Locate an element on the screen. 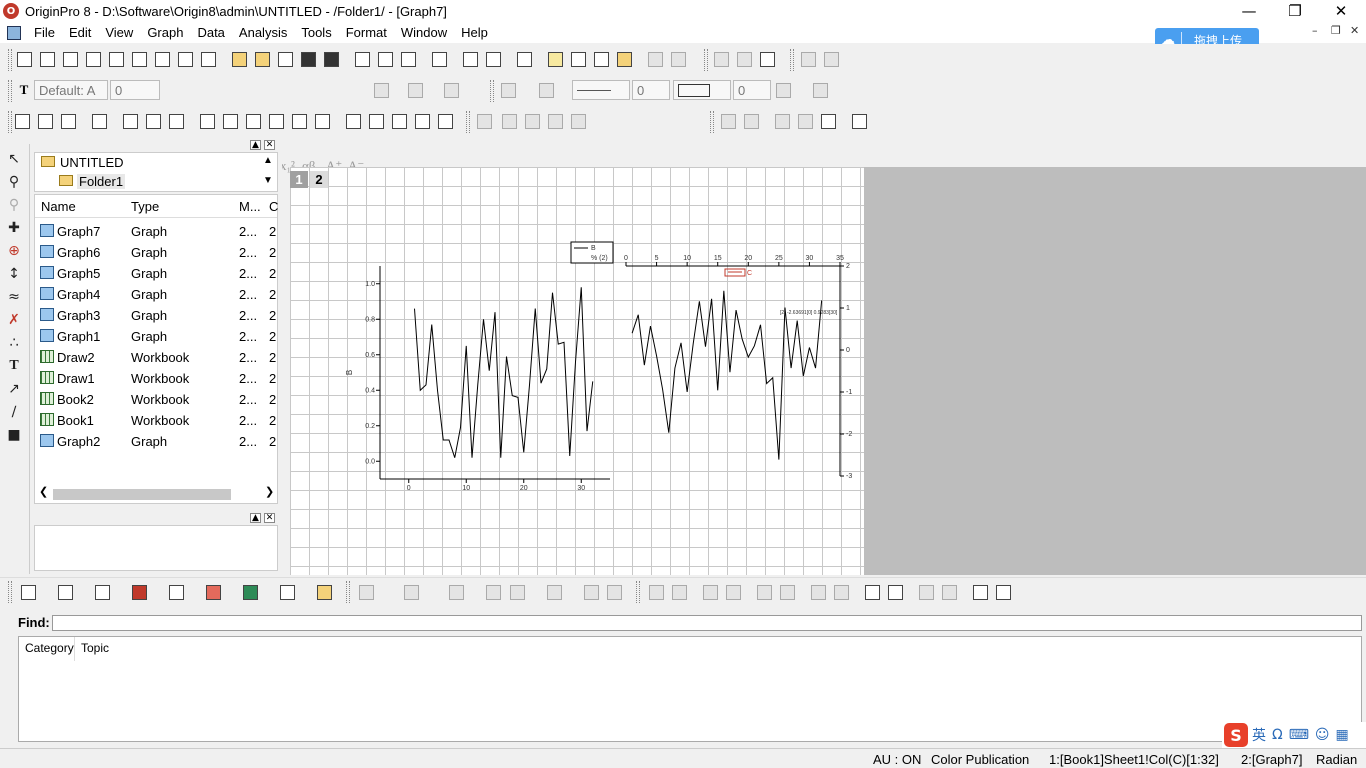 The width and height of the screenshot is (1366, 768). rectangle-tool-icon: ■ is located at coordinates (14, 435).